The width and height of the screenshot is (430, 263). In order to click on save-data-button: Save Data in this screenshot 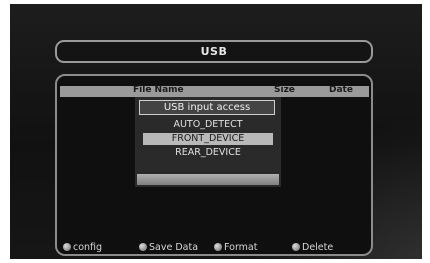, I will do `click(168, 248)`.